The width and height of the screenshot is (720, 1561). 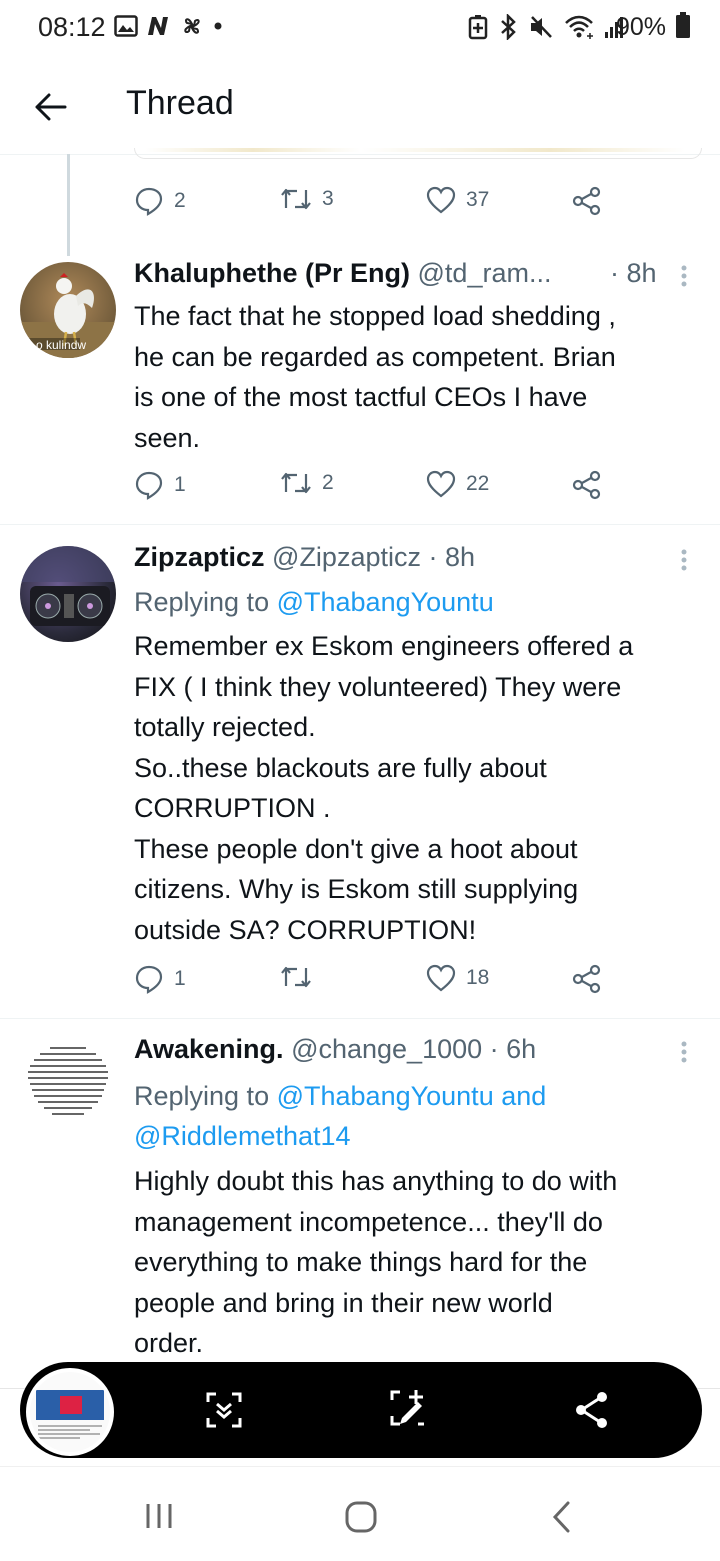 What do you see at coordinates (683, 28) in the screenshot?
I see `battery-icon` at bounding box center [683, 28].